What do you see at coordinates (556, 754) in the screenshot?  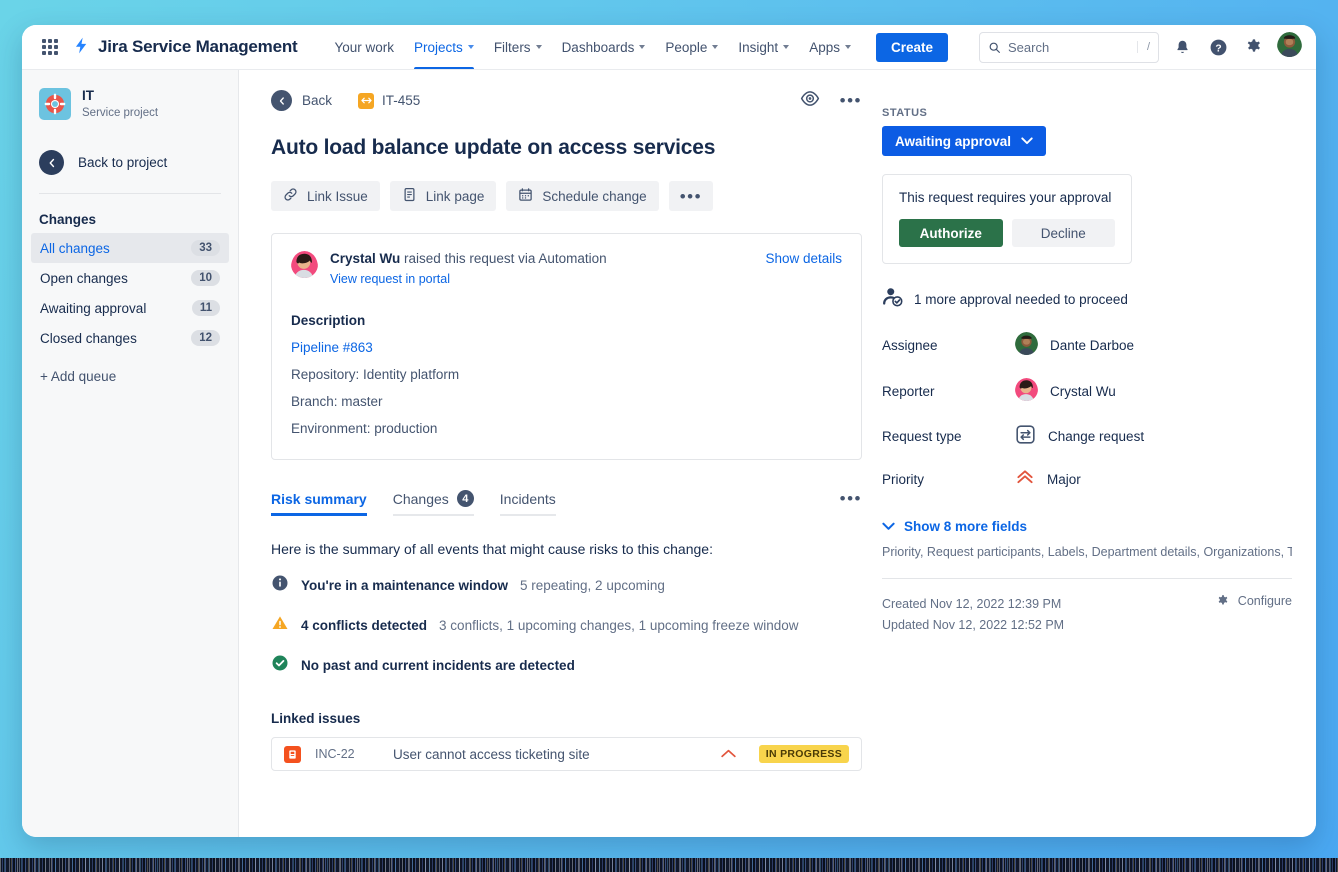 I see `linked-issue-summary: User cannot access ticketing site` at bounding box center [556, 754].